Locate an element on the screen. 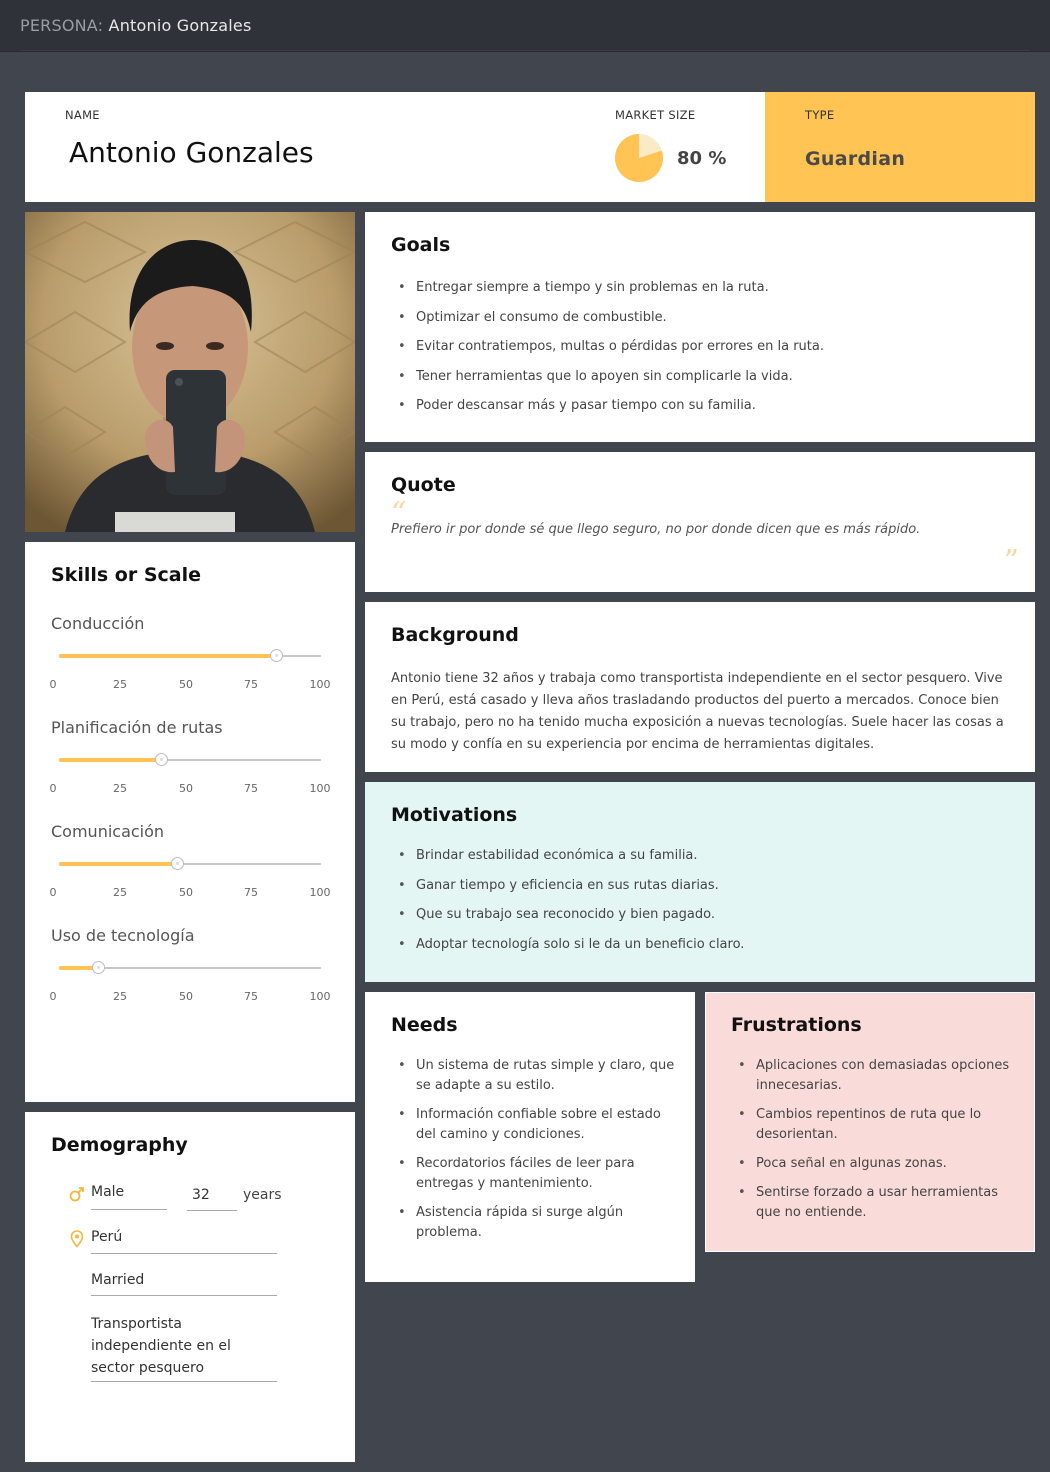  window-title: PERSONA: Antonio Gonzales is located at coordinates (136, 25).